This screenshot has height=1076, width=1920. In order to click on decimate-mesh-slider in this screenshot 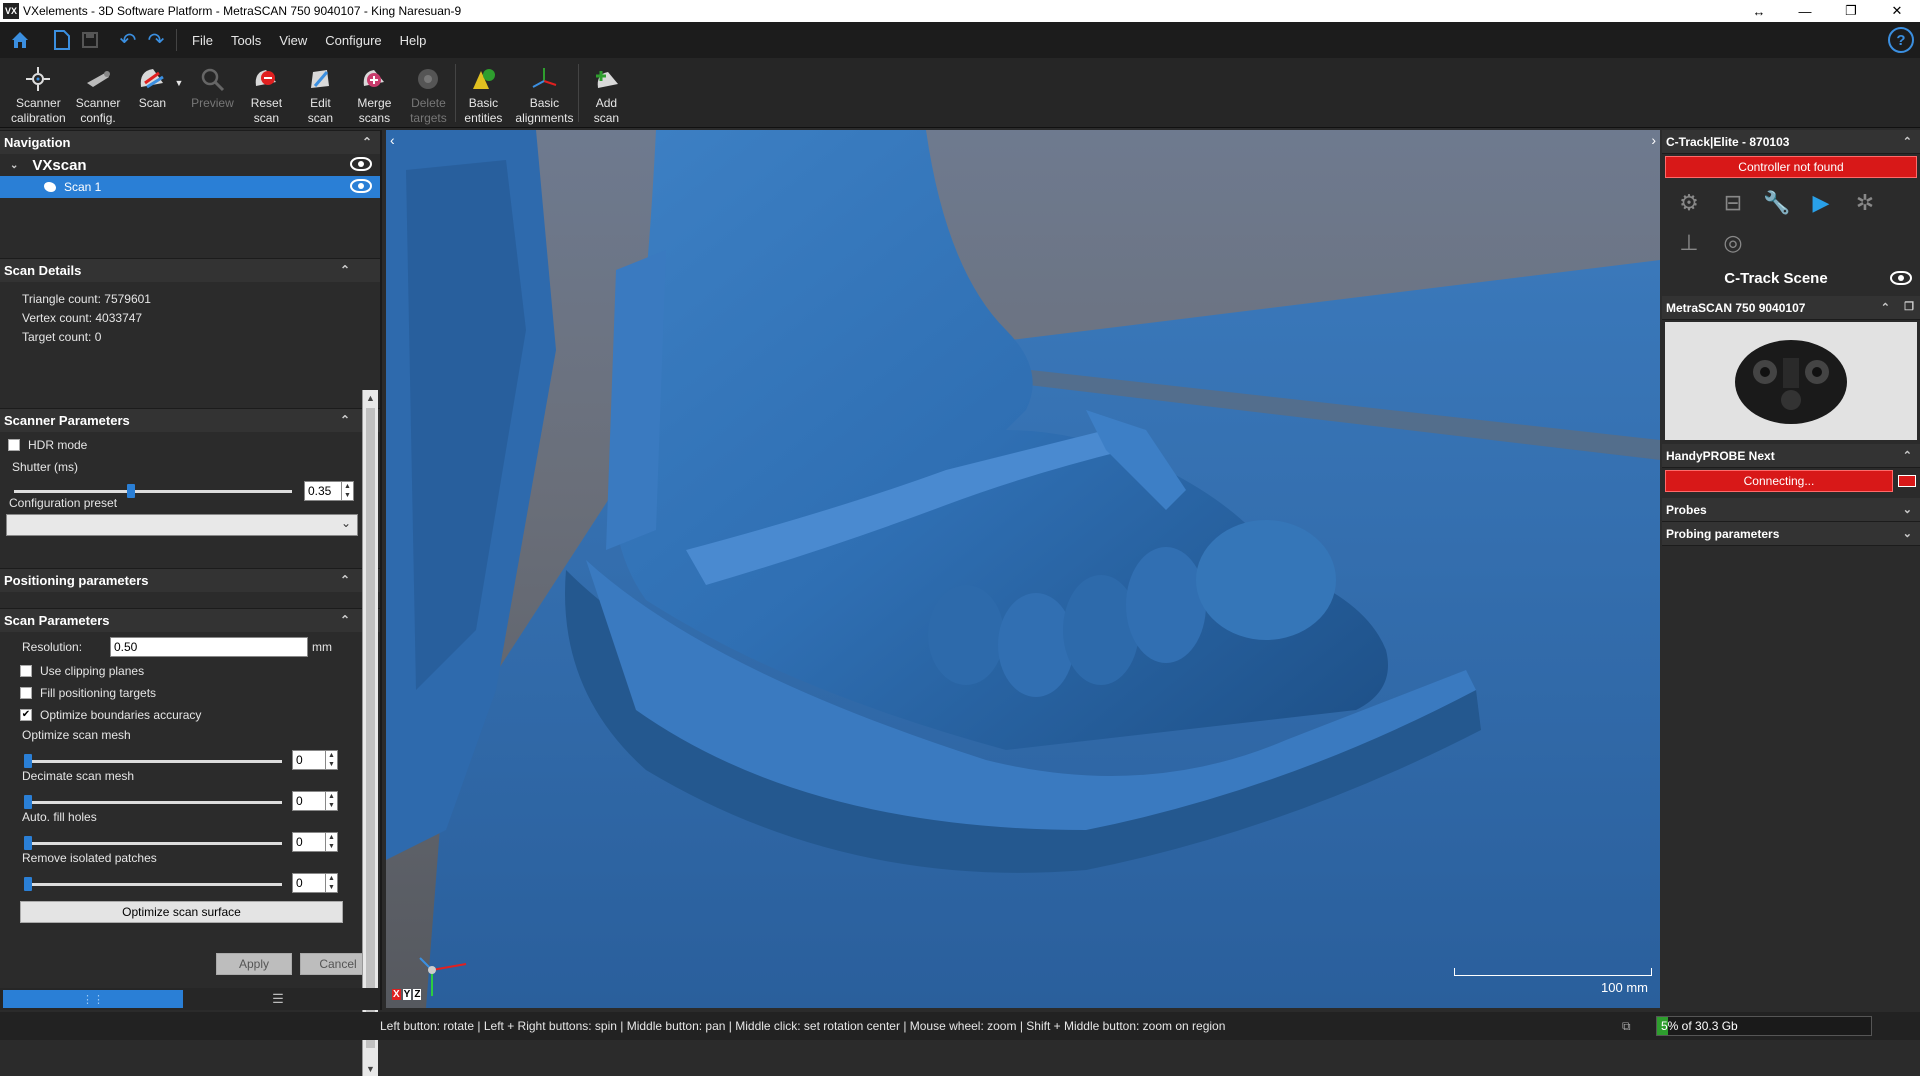, I will do `click(153, 802)`.